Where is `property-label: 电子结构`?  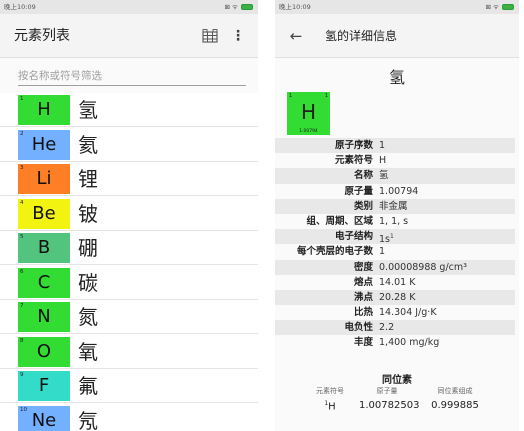
property-label: 电子结构 is located at coordinates (353, 237).